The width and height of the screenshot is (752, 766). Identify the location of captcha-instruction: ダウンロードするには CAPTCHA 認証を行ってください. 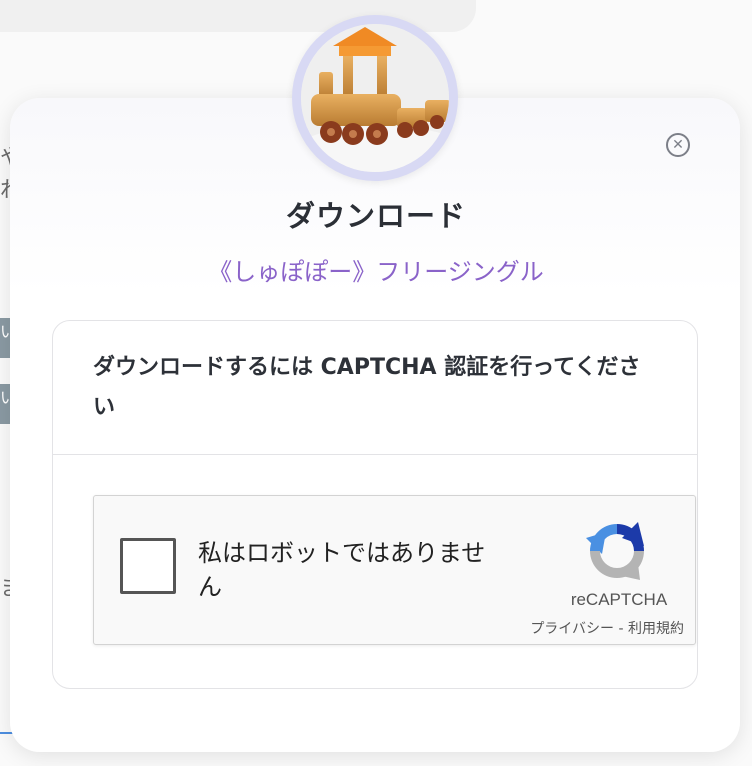
(367, 387).